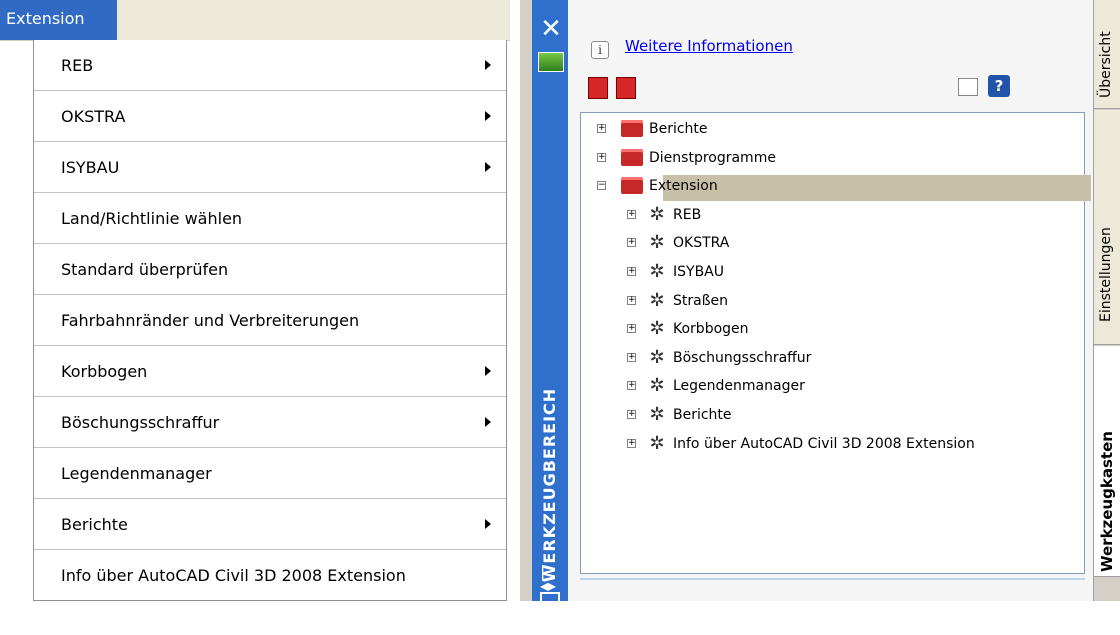  Describe the element at coordinates (742, 357) in the screenshot. I see `tree-node-label: Böschungsschraffur` at that location.